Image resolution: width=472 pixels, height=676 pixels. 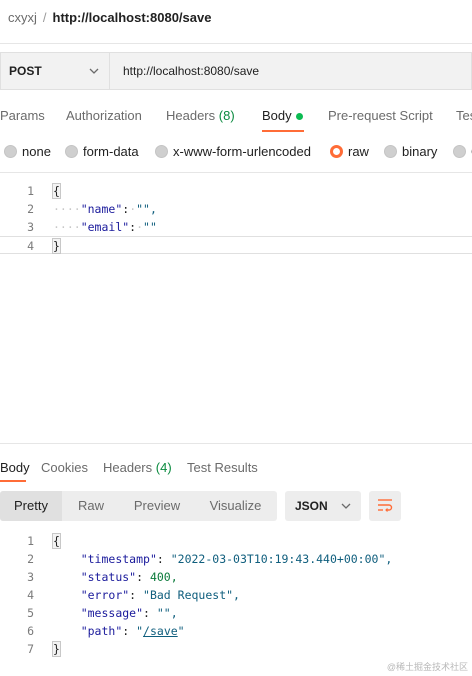 I want to click on response-headers-label: Headers, so click(x=128, y=467).